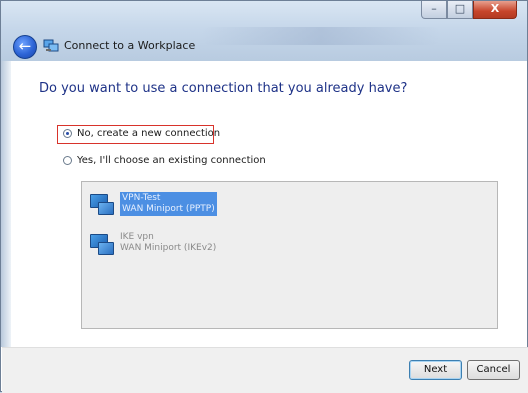  What do you see at coordinates (435, 370) in the screenshot?
I see `next-button: Next` at bounding box center [435, 370].